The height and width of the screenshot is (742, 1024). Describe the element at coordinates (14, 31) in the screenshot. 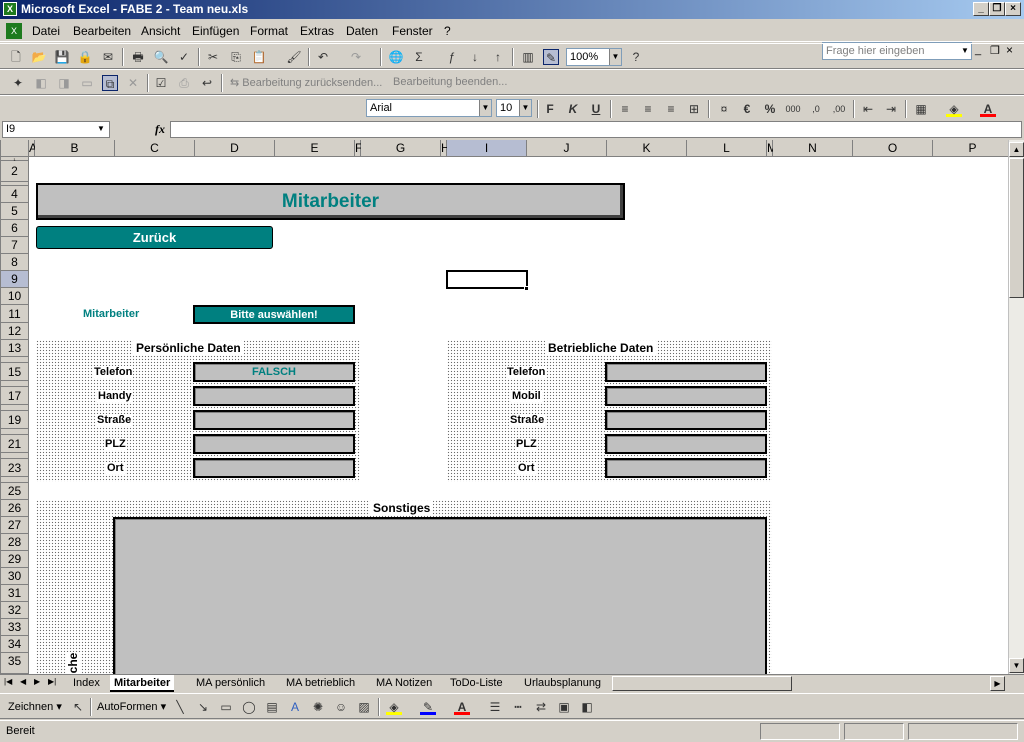

I see `document-icon: X` at that location.